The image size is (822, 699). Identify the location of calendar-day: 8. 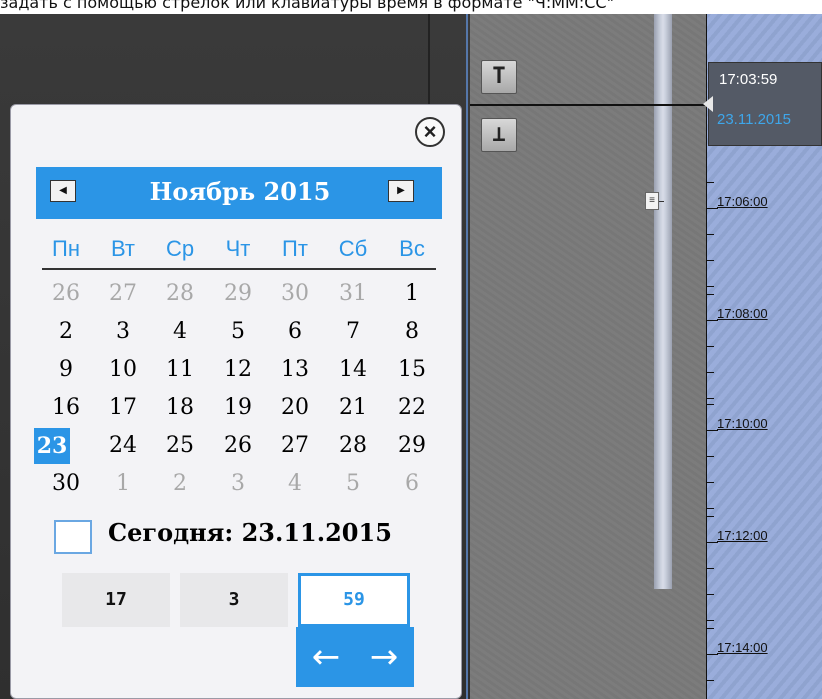
(412, 332).